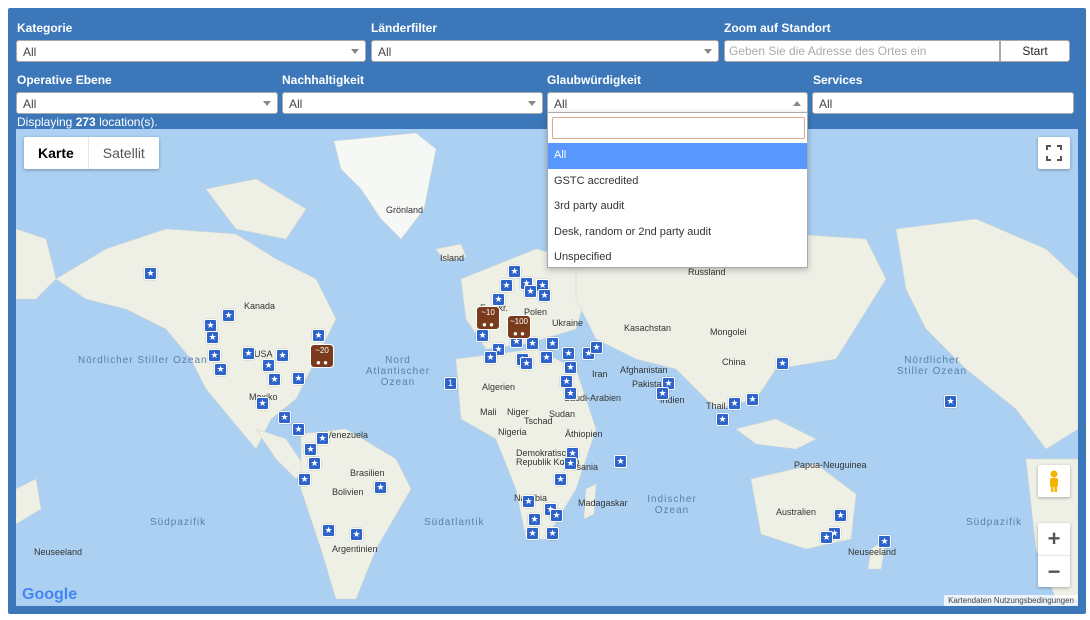 The image size is (1090, 620). What do you see at coordinates (50, 594) in the screenshot?
I see `google-logo: Google` at bounding box center [50, 594].